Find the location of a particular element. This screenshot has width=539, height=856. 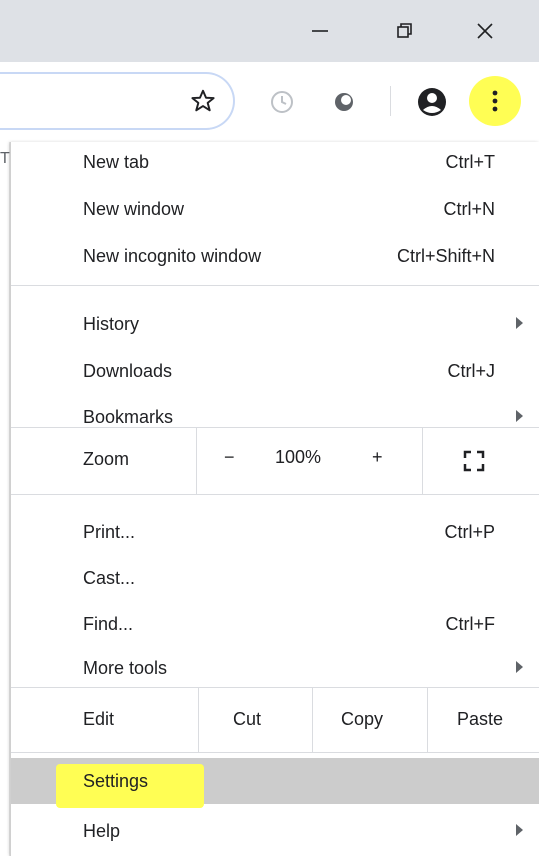

menu-item-shortcut: Ctrl+F is located at coordinates (470, 623).